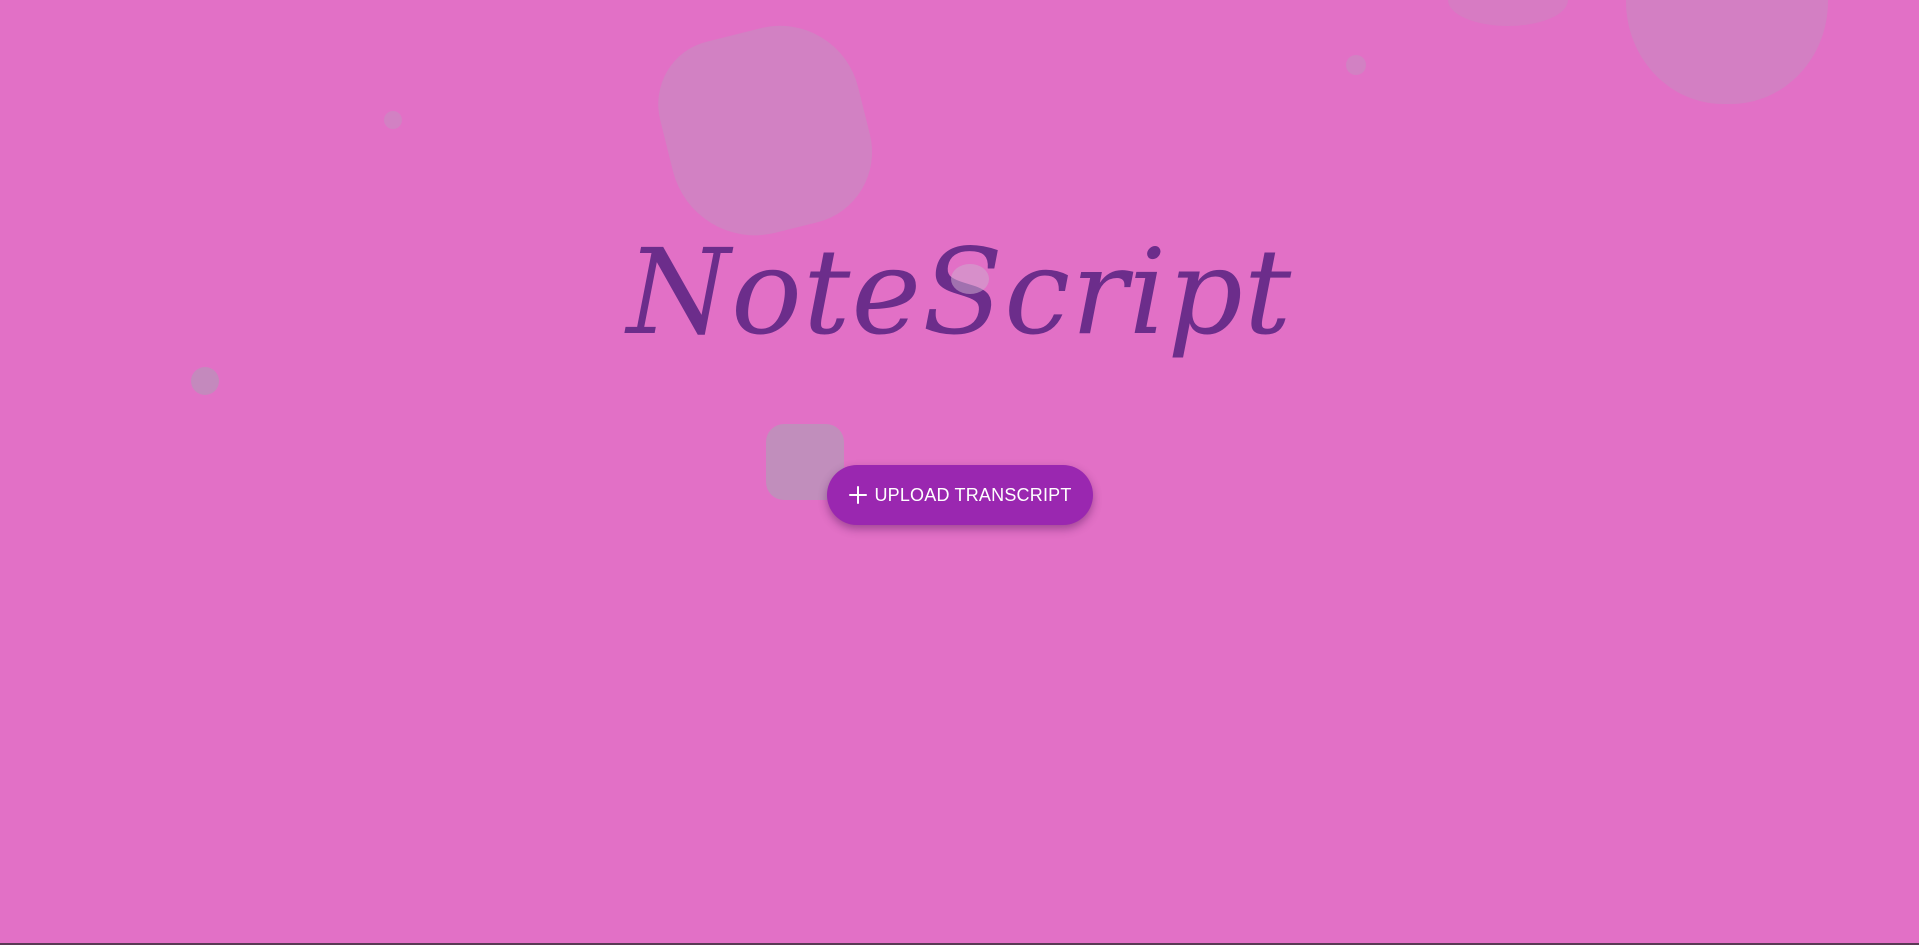  Describe the element at coordinates (973, 494) in the screenshot. I see `upload-transcript-label: UPLOAD TRANSCRIPT` at that location.